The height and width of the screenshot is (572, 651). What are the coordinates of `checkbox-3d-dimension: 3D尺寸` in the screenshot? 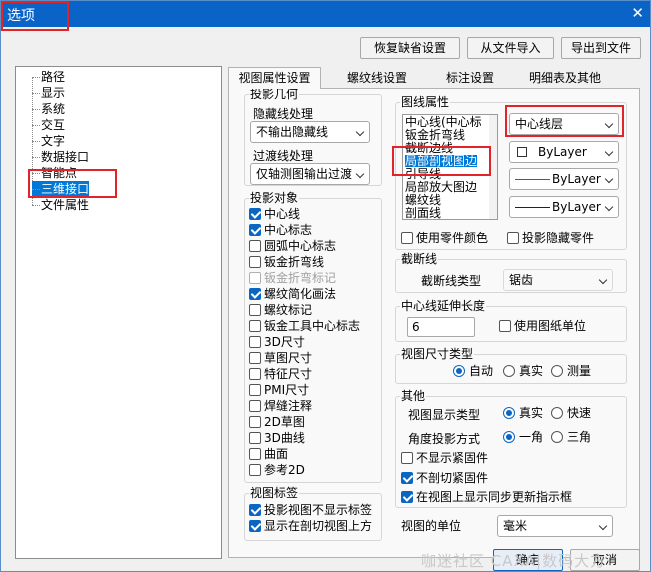 It's located at (277, 343).